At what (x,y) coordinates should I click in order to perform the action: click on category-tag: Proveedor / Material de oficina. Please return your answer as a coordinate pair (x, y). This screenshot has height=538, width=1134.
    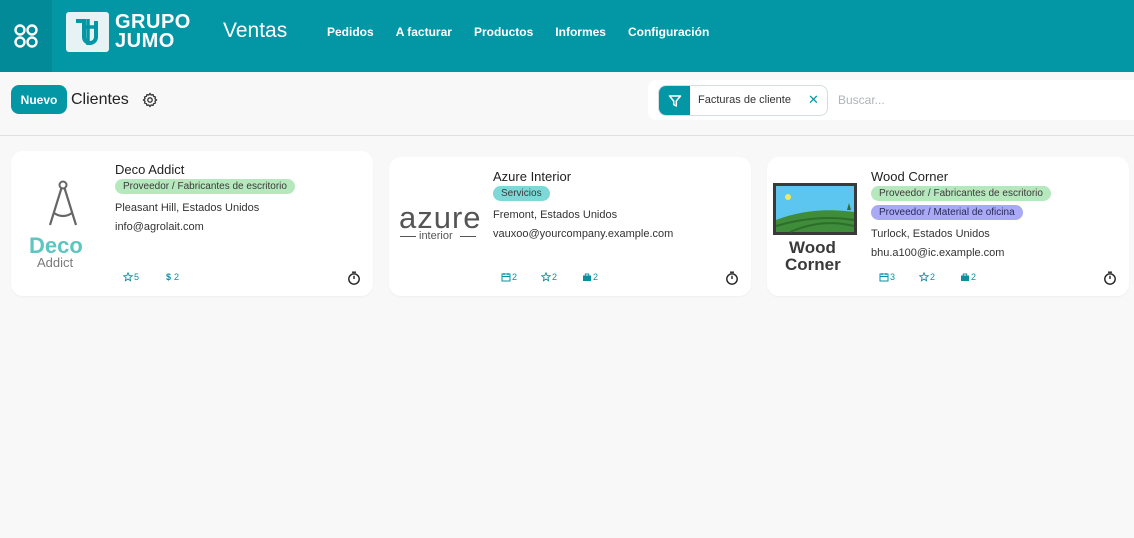
    Looking at the image, I should click on (947, 212).